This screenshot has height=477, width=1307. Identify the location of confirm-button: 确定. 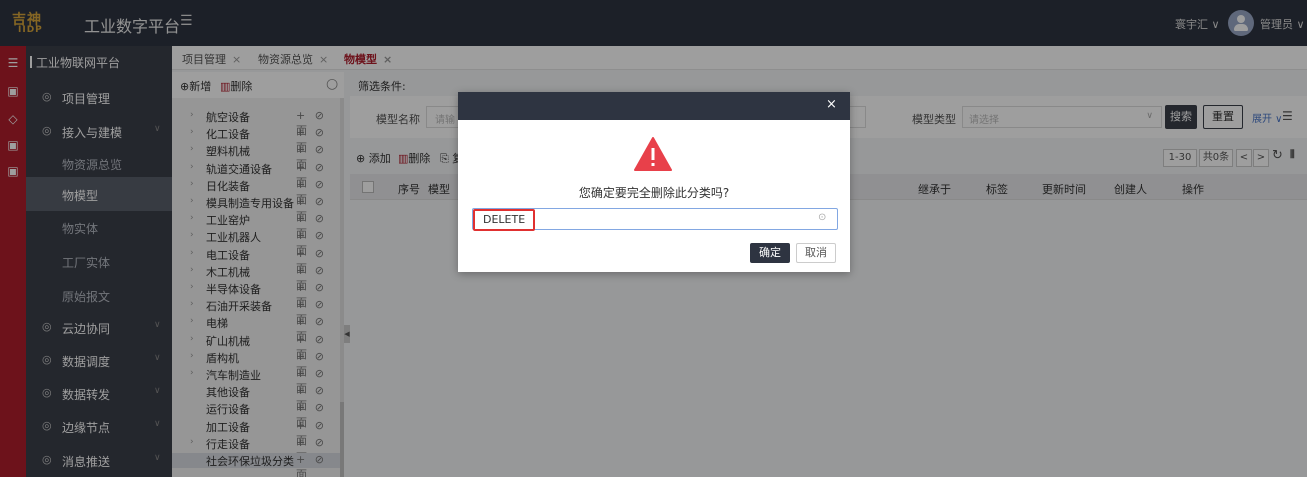
(770, 253).